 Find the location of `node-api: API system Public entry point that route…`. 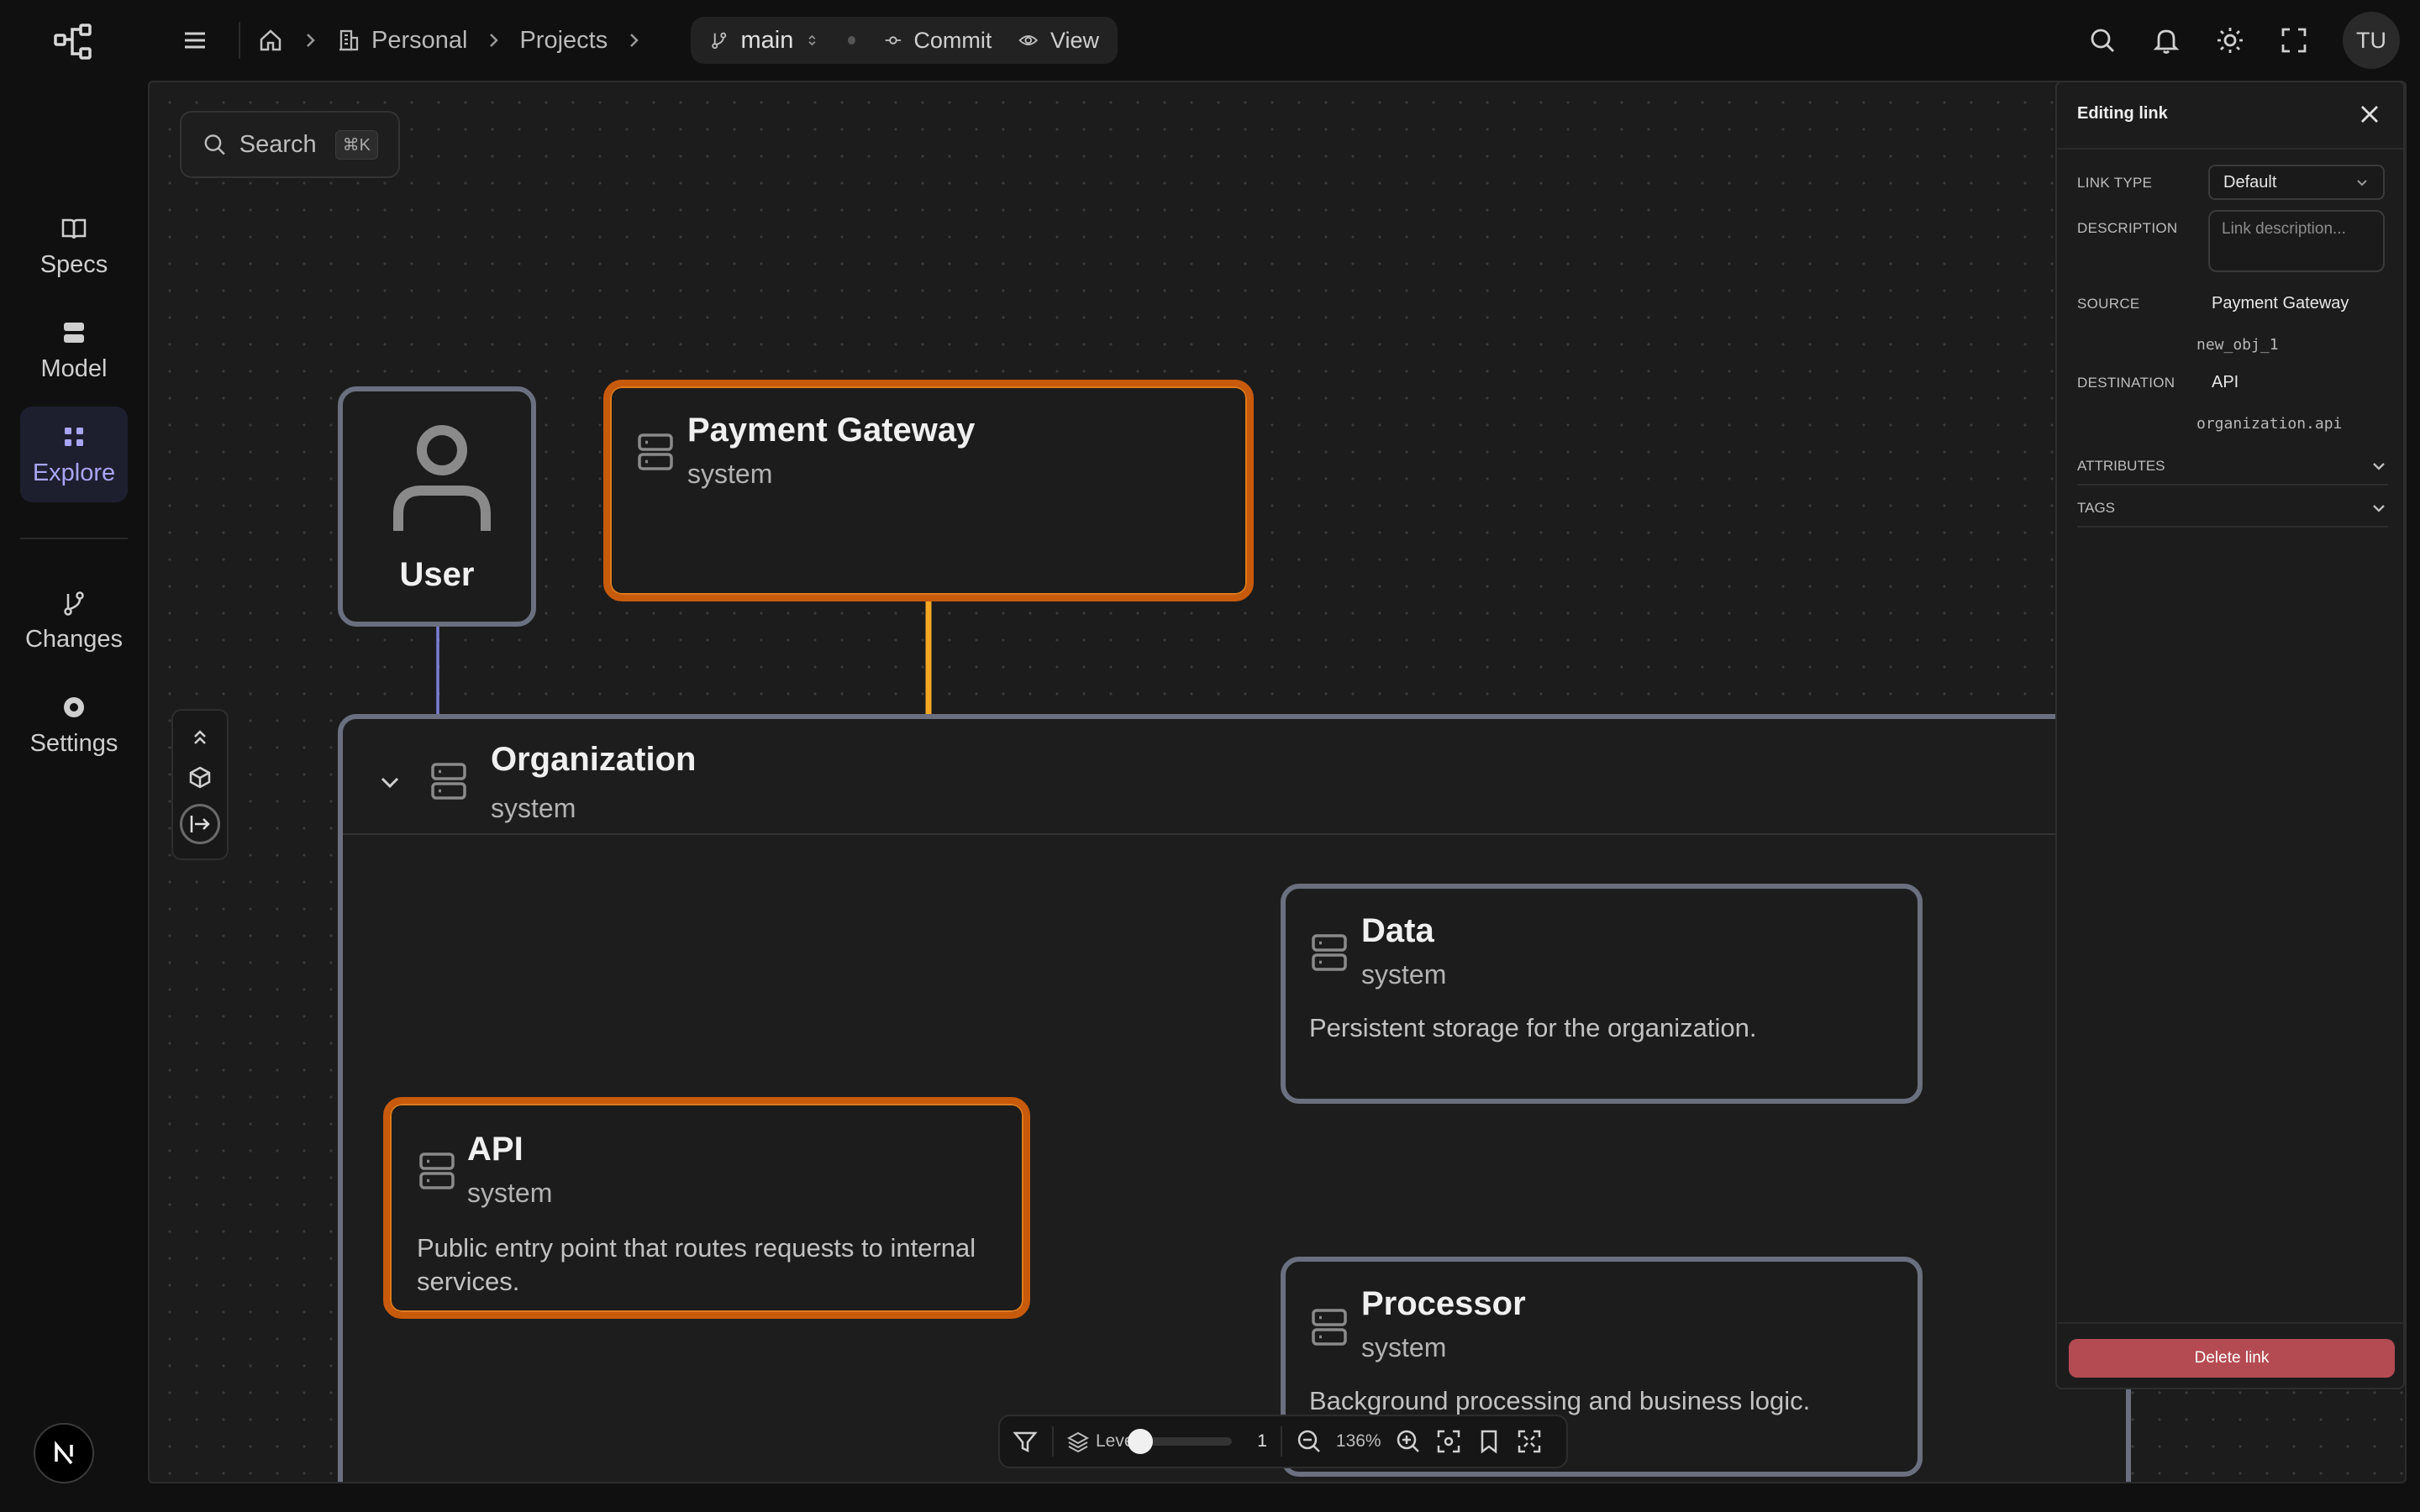

node-api: API system Public entry point that route… is located at coordinates (706, 1208).